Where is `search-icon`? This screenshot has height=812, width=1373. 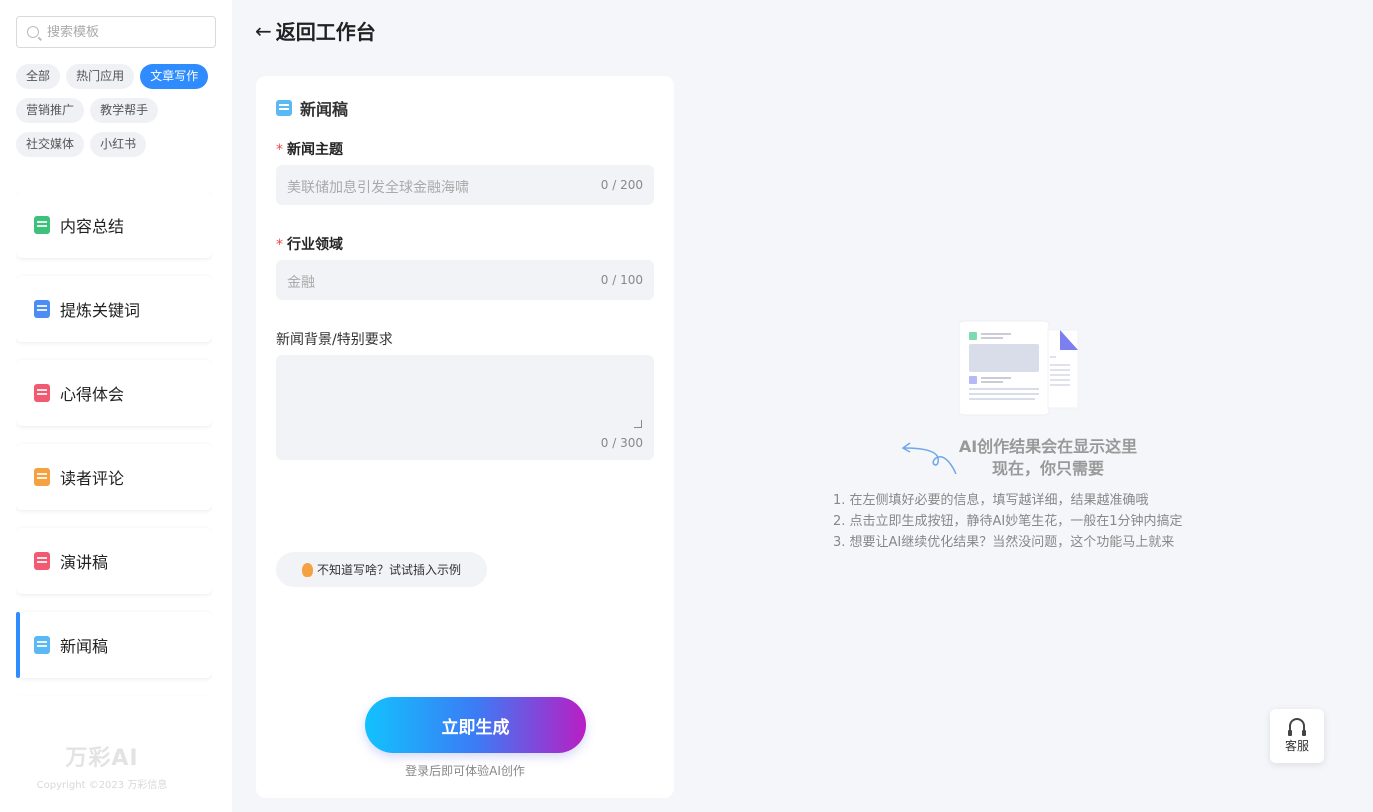 search-icon is located at coordinates (33, 32).